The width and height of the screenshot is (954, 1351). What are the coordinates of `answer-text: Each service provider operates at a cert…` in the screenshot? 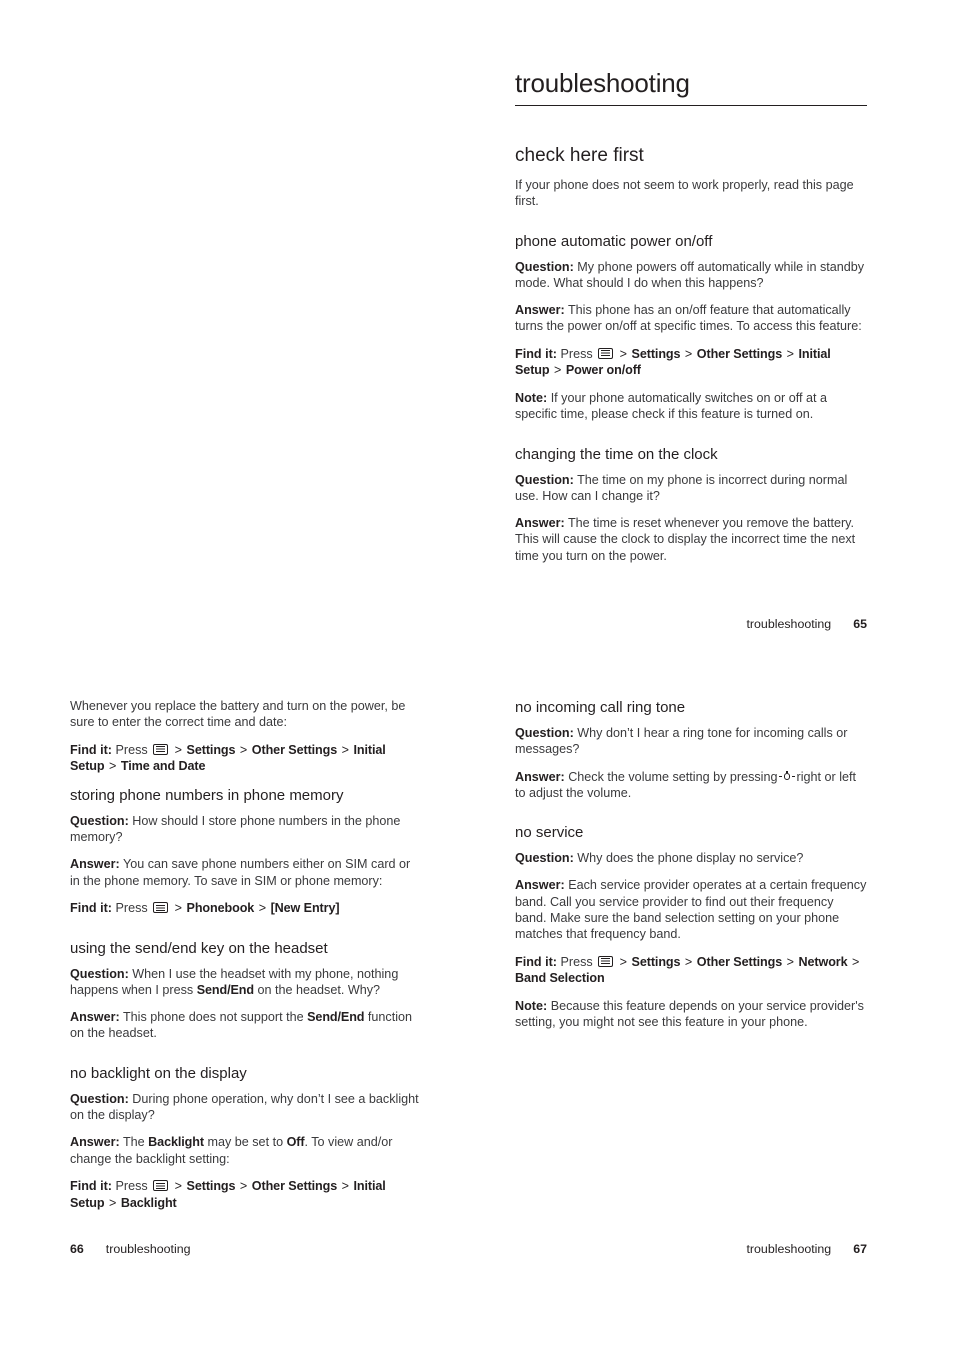 It's located at (691, 910).